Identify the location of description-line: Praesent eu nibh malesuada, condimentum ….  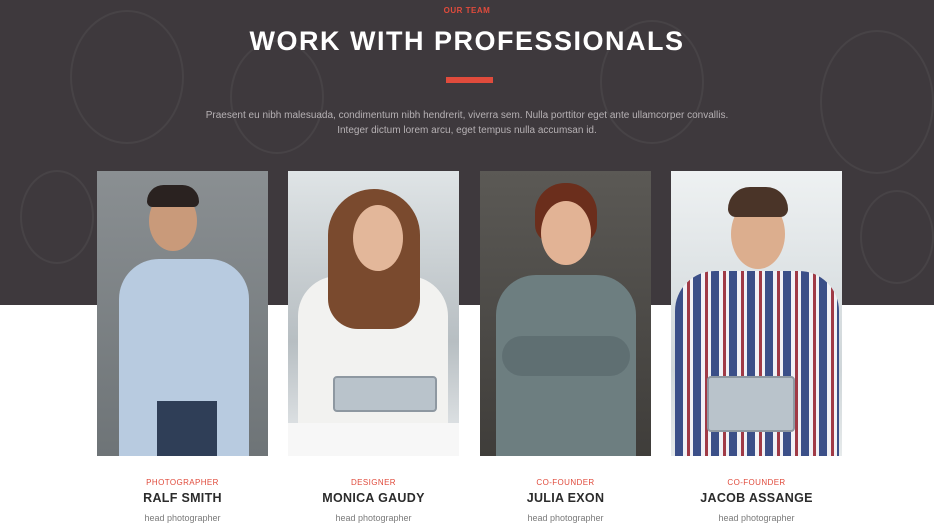
(467, 115).